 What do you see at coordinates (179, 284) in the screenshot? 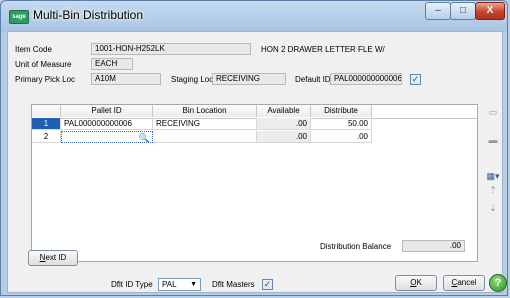
I see `dflt-id-type-select: PAL ▼` at bounding box center [179, 284].